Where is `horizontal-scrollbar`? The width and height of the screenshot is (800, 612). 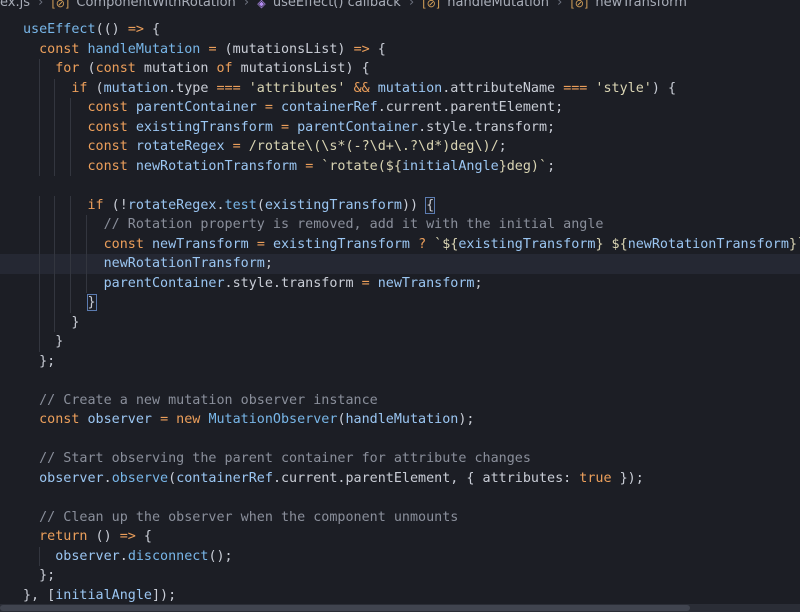
horizontal-scrollbar is located at coordinates (400, 608).